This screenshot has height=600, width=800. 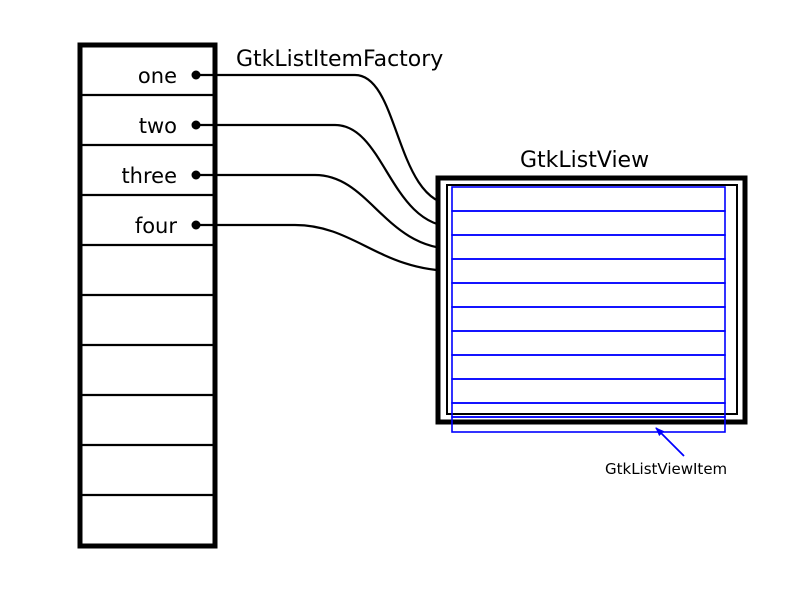 I want to click on listviewitem-annotation: GtkListViewItem, so click(x=666, y=452).